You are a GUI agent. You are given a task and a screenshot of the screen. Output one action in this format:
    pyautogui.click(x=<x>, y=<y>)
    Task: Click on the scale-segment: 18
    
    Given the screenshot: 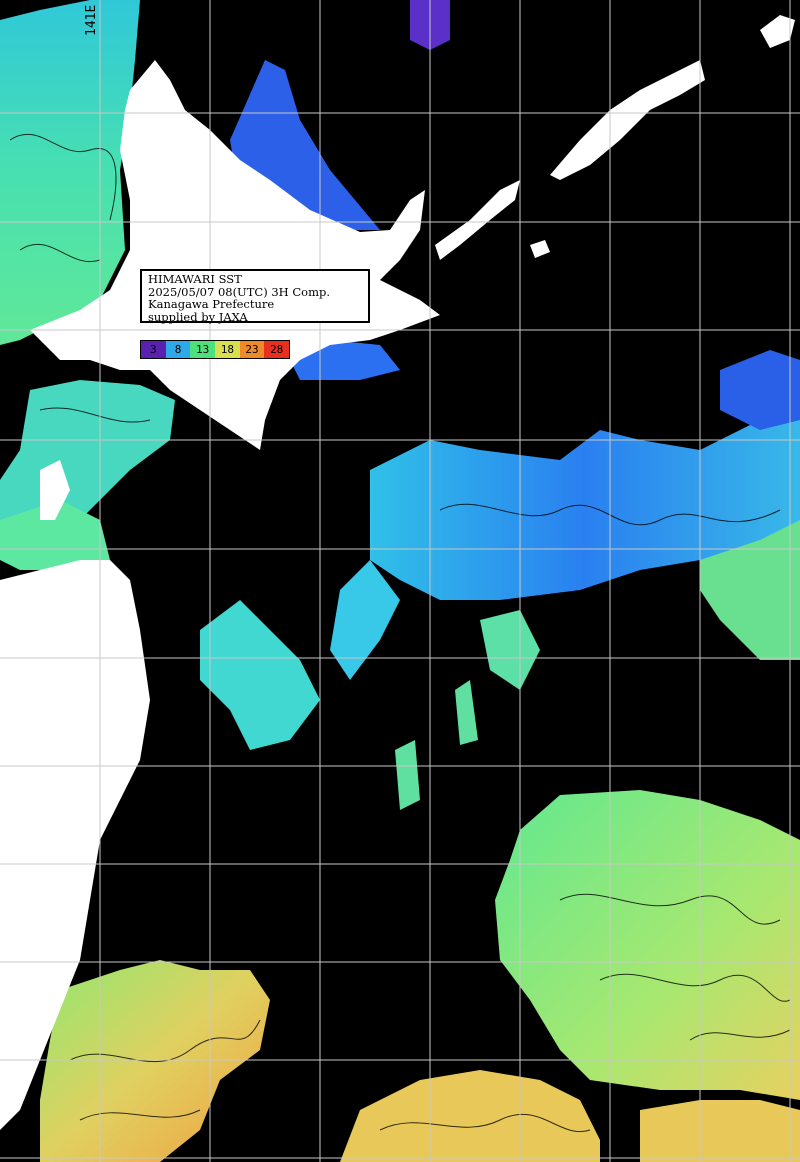 What is the action you would take?
    pyautogui.click(x=227, y=349)
    